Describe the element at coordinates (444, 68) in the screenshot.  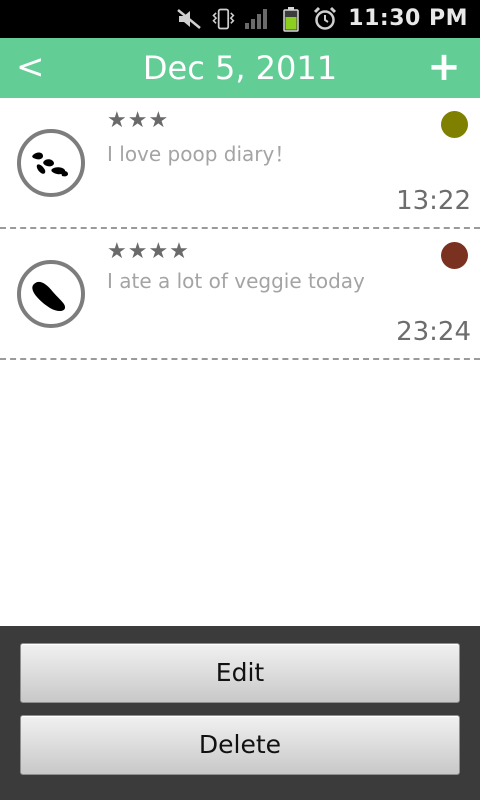
I see `add-entry-button: +` at that location.